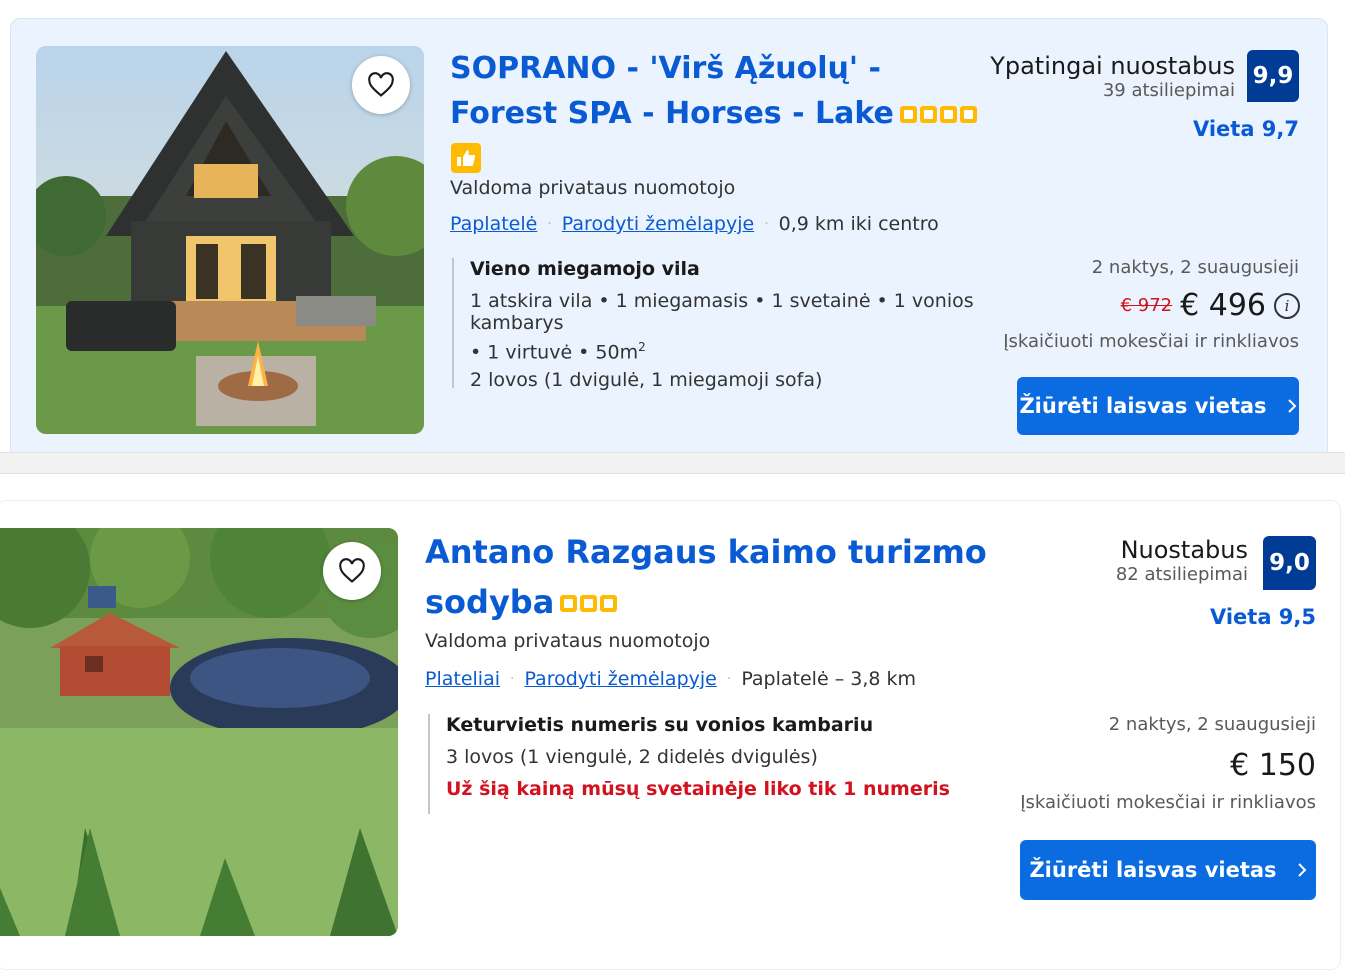 The height and width of the screenshot is (970, 1345). What do you see at coordinates (1273, 76) in the screenshot?
I see `review-score-badge: 9,9` at bounding box center [1273, 76].